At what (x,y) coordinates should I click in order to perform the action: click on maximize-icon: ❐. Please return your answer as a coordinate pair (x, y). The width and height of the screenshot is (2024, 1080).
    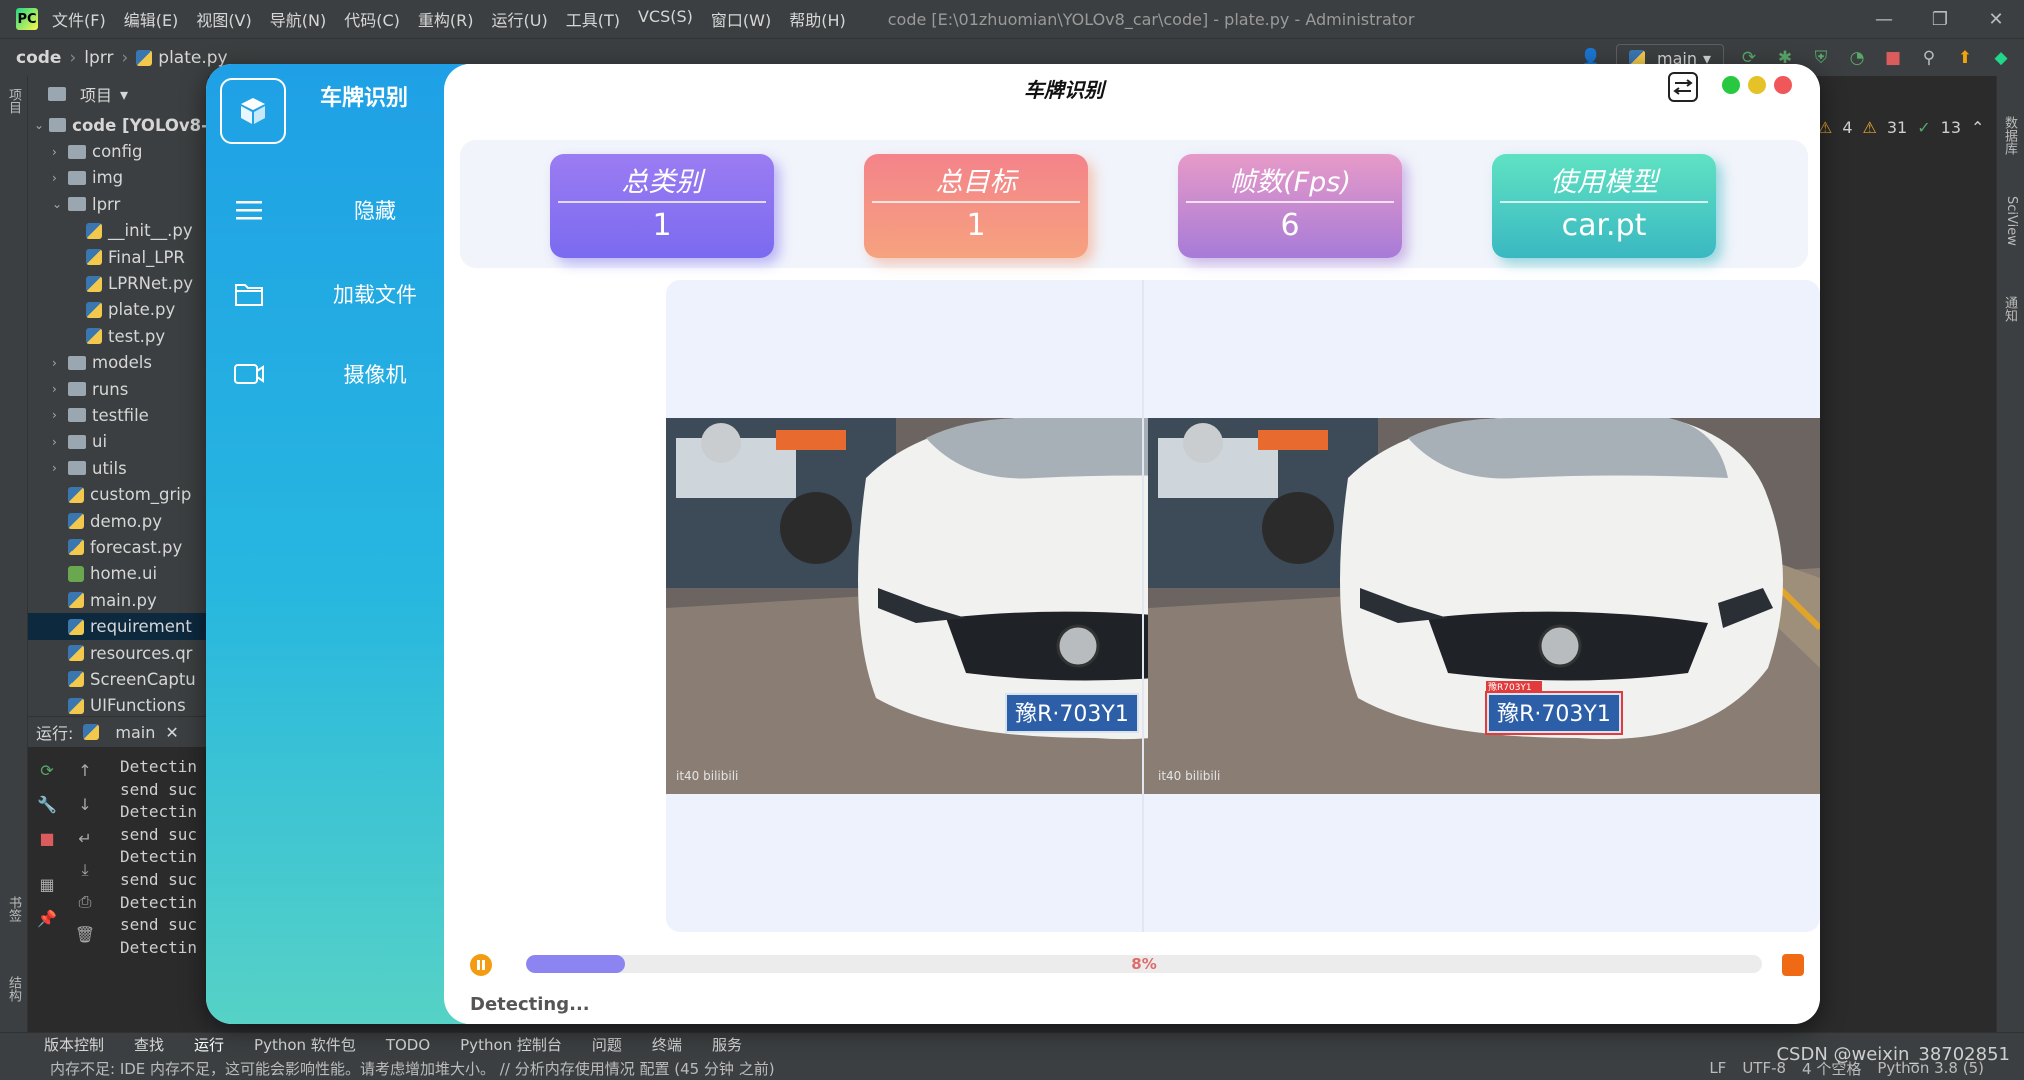
    Looking at the image, I should click on (1940, 19).